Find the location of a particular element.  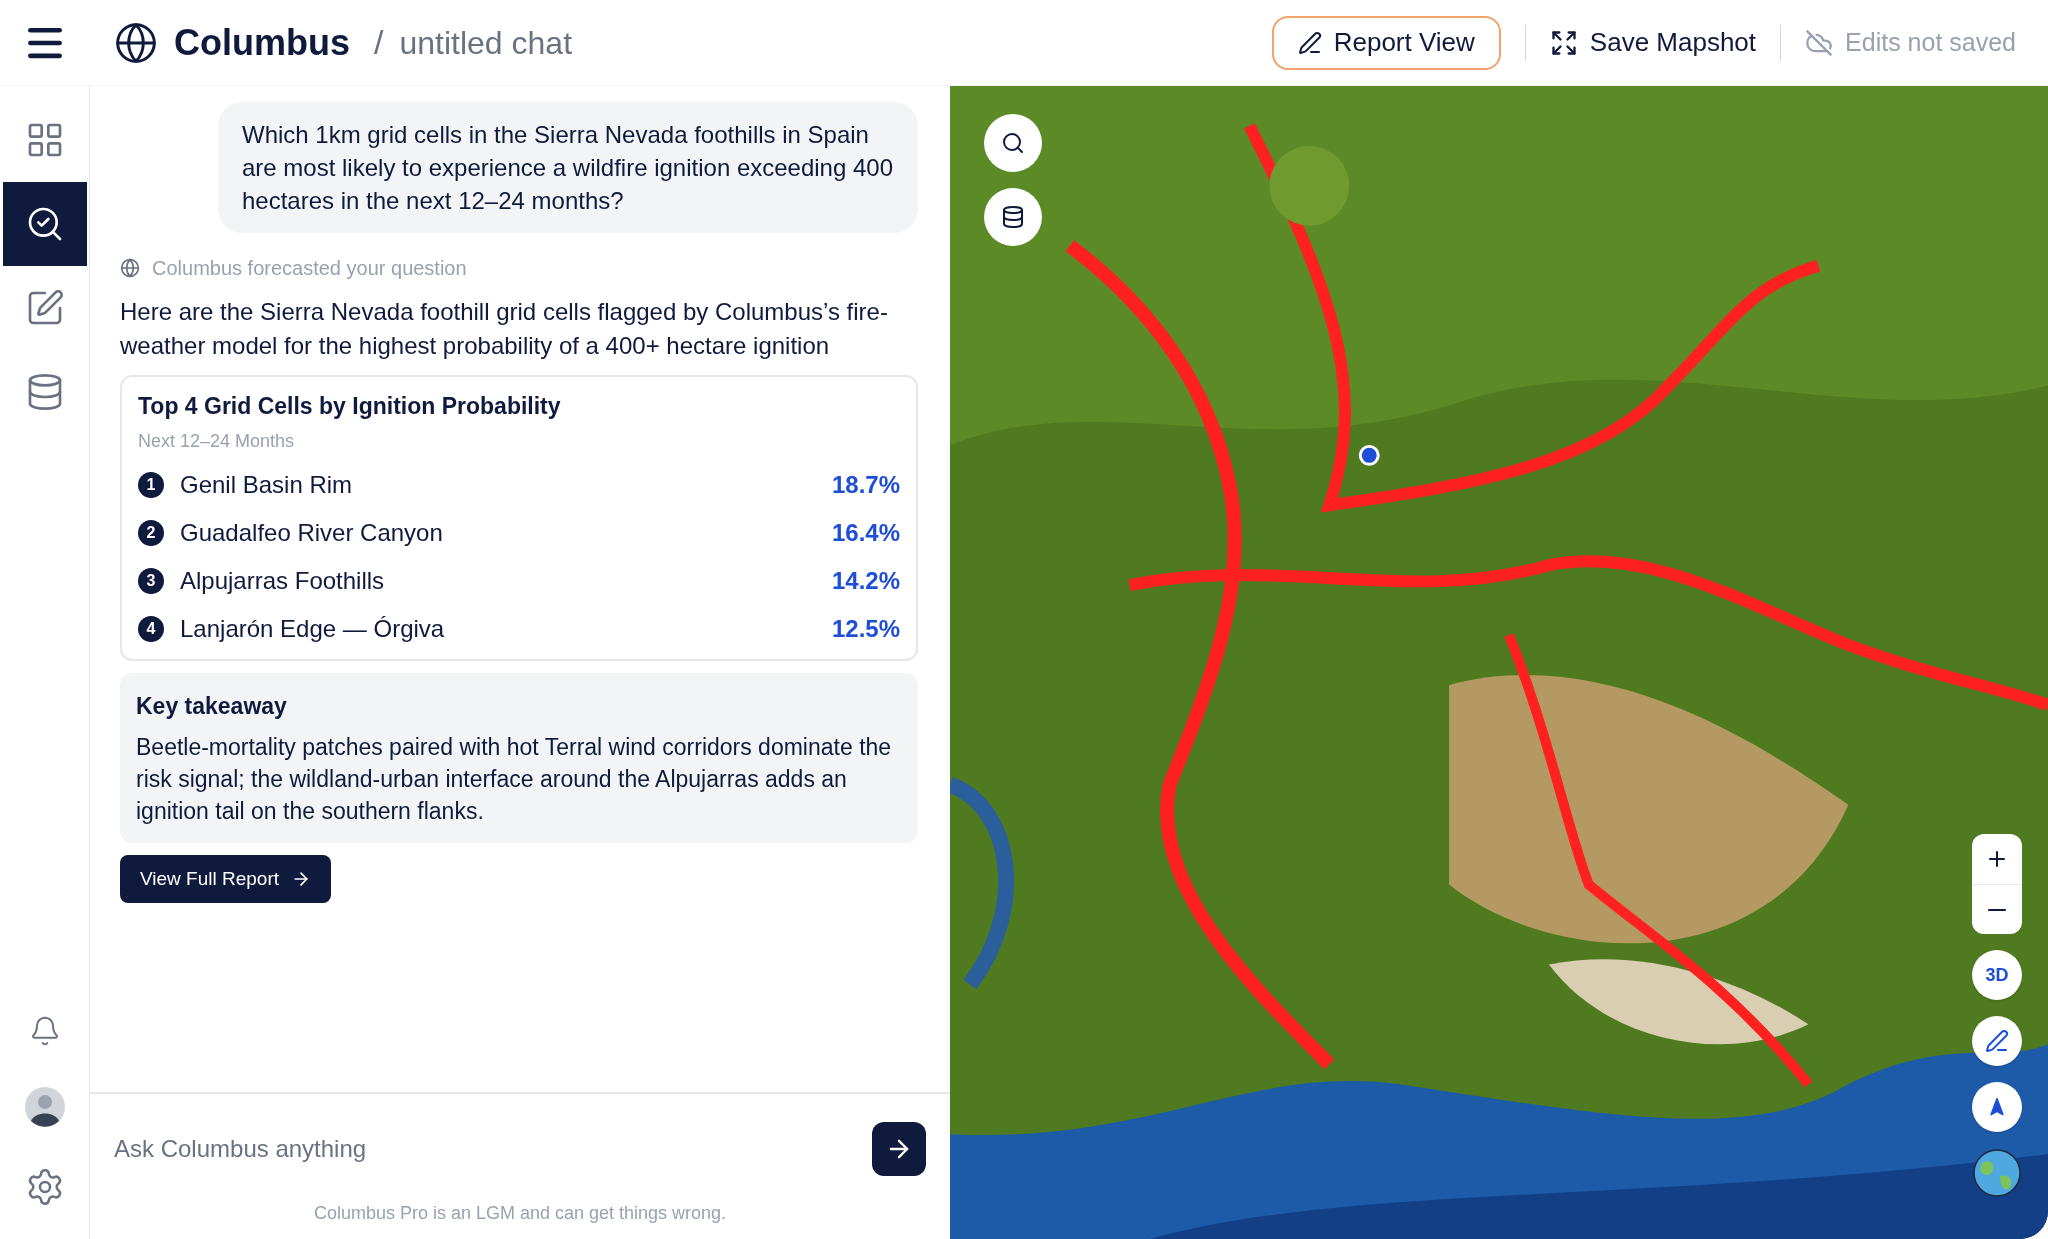

save-status-text: Edits not saved is located at coordinates (1930, 42).